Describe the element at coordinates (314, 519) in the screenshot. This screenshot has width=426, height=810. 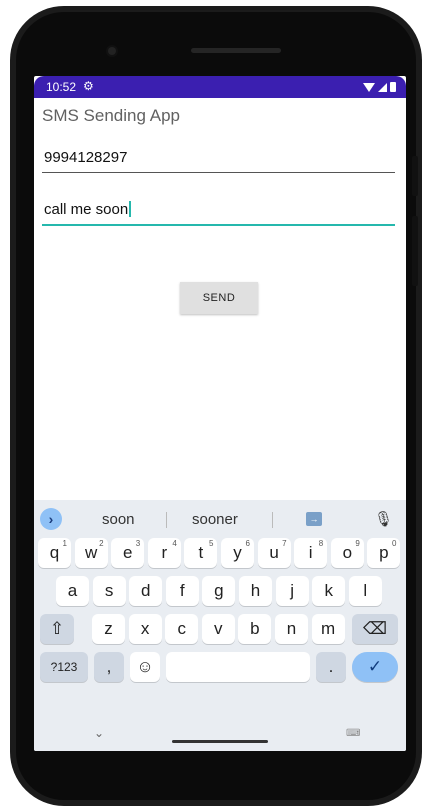
I see `emoji-suggestion-icon: →` at that location.